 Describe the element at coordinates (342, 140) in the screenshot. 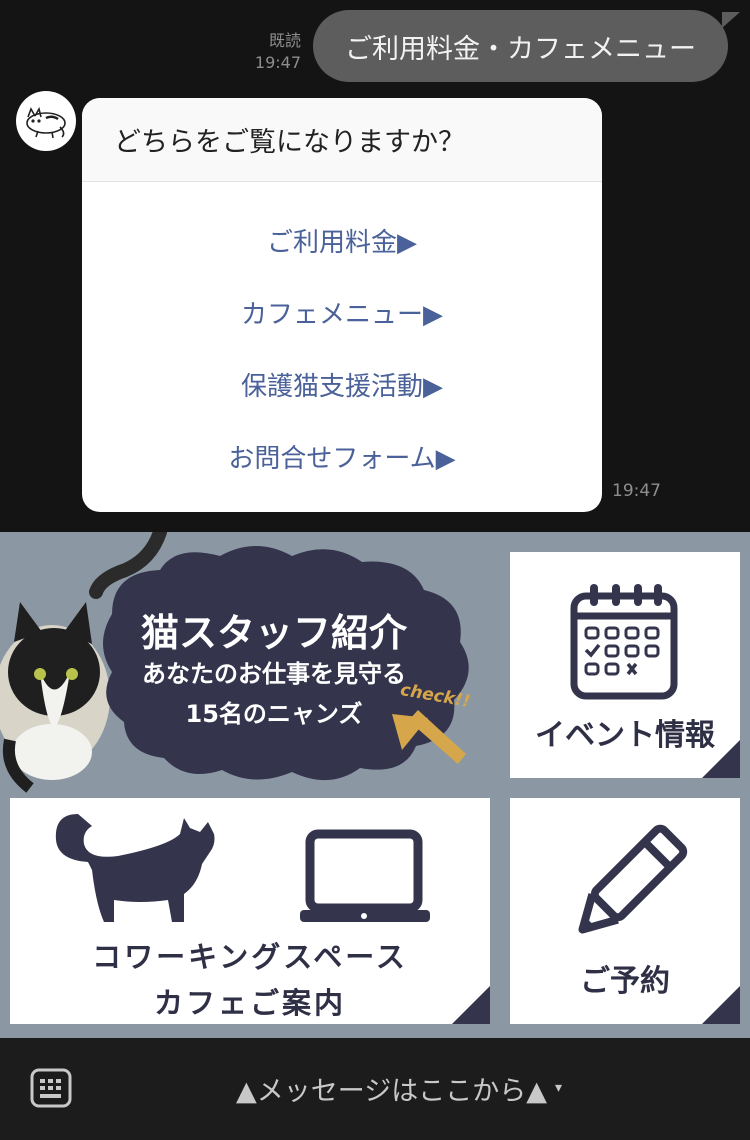

I see `card-question: どちらをご覧になりますか？` at that location.